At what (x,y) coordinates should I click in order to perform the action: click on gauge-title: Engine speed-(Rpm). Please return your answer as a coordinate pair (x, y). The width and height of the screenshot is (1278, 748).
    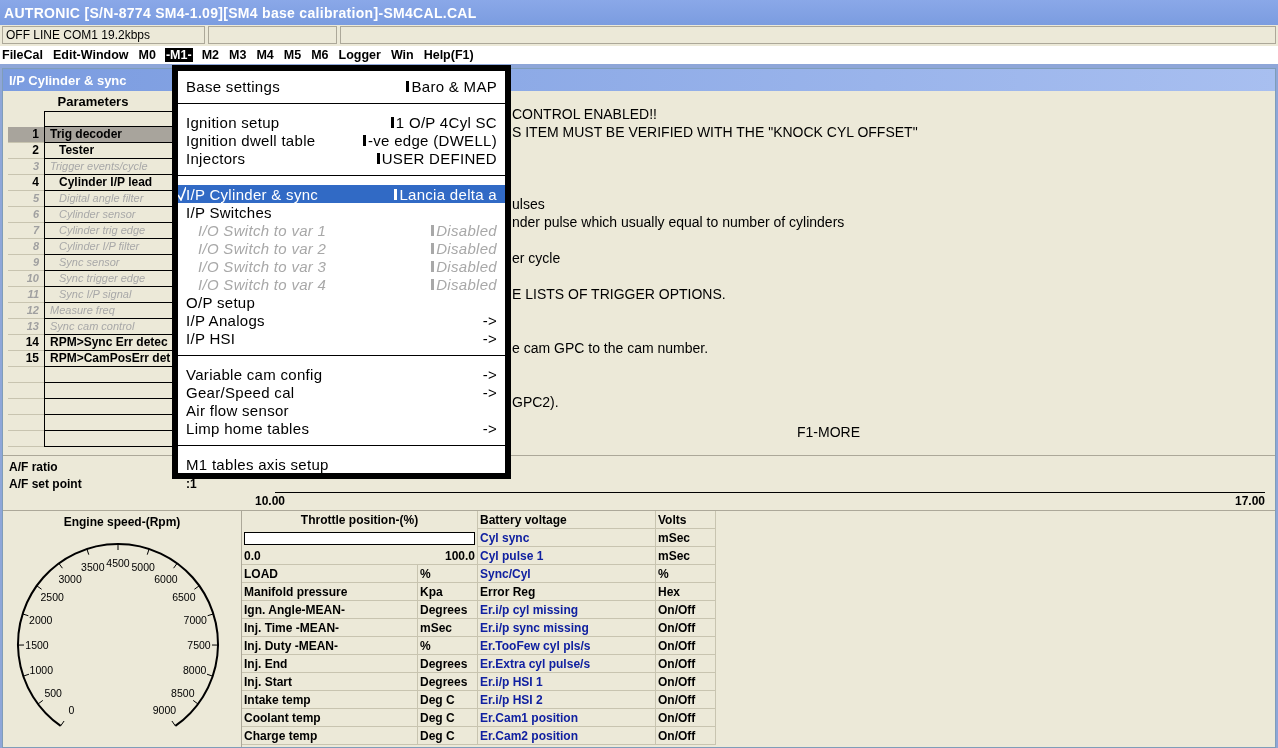
    Looking at the image, I should click on (122, 522).